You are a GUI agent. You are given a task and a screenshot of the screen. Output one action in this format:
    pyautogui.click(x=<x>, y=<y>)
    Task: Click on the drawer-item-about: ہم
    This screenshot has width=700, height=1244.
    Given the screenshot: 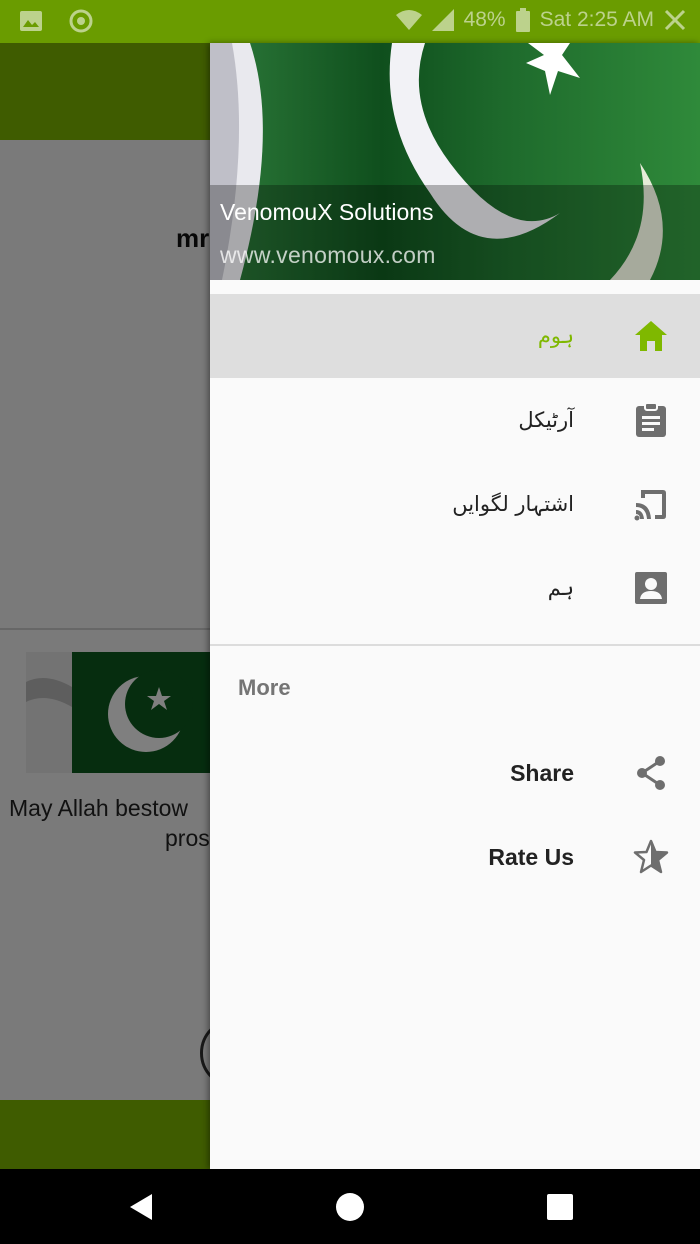 What is the action you would take?
    pyautogui.click(x=455, y=588)
    